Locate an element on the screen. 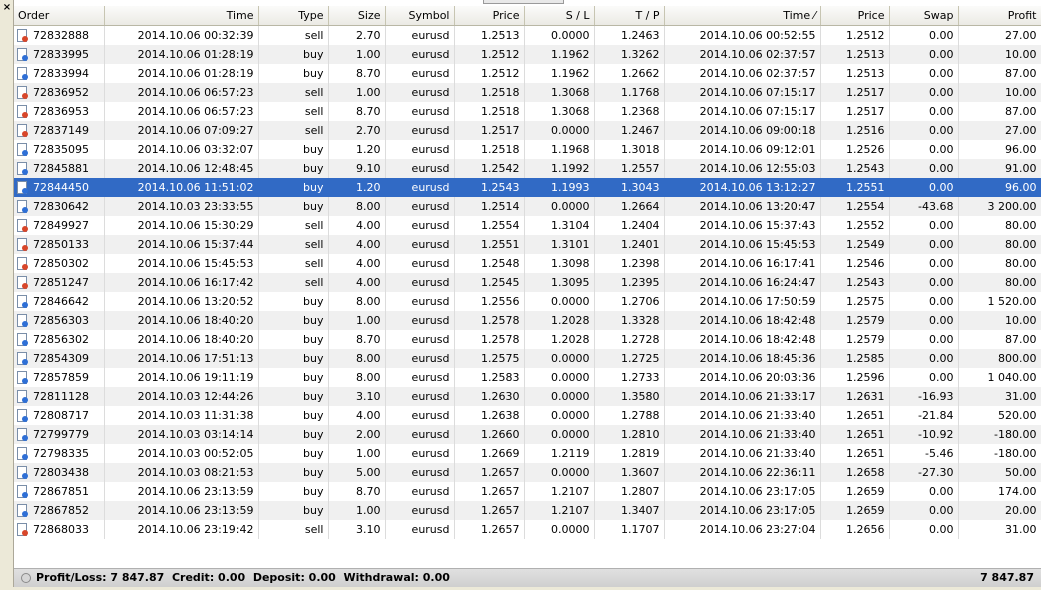 The height and width of the screenshot is (590, 1041). close-price-cell: 1.2517 is located at coordinates (855, 111).